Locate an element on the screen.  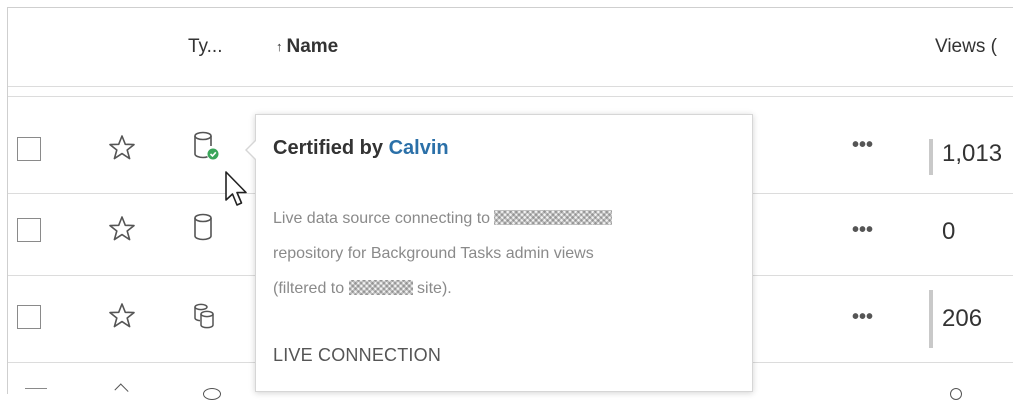
column-header-name-label: Name is located at coordinates (312, 46).